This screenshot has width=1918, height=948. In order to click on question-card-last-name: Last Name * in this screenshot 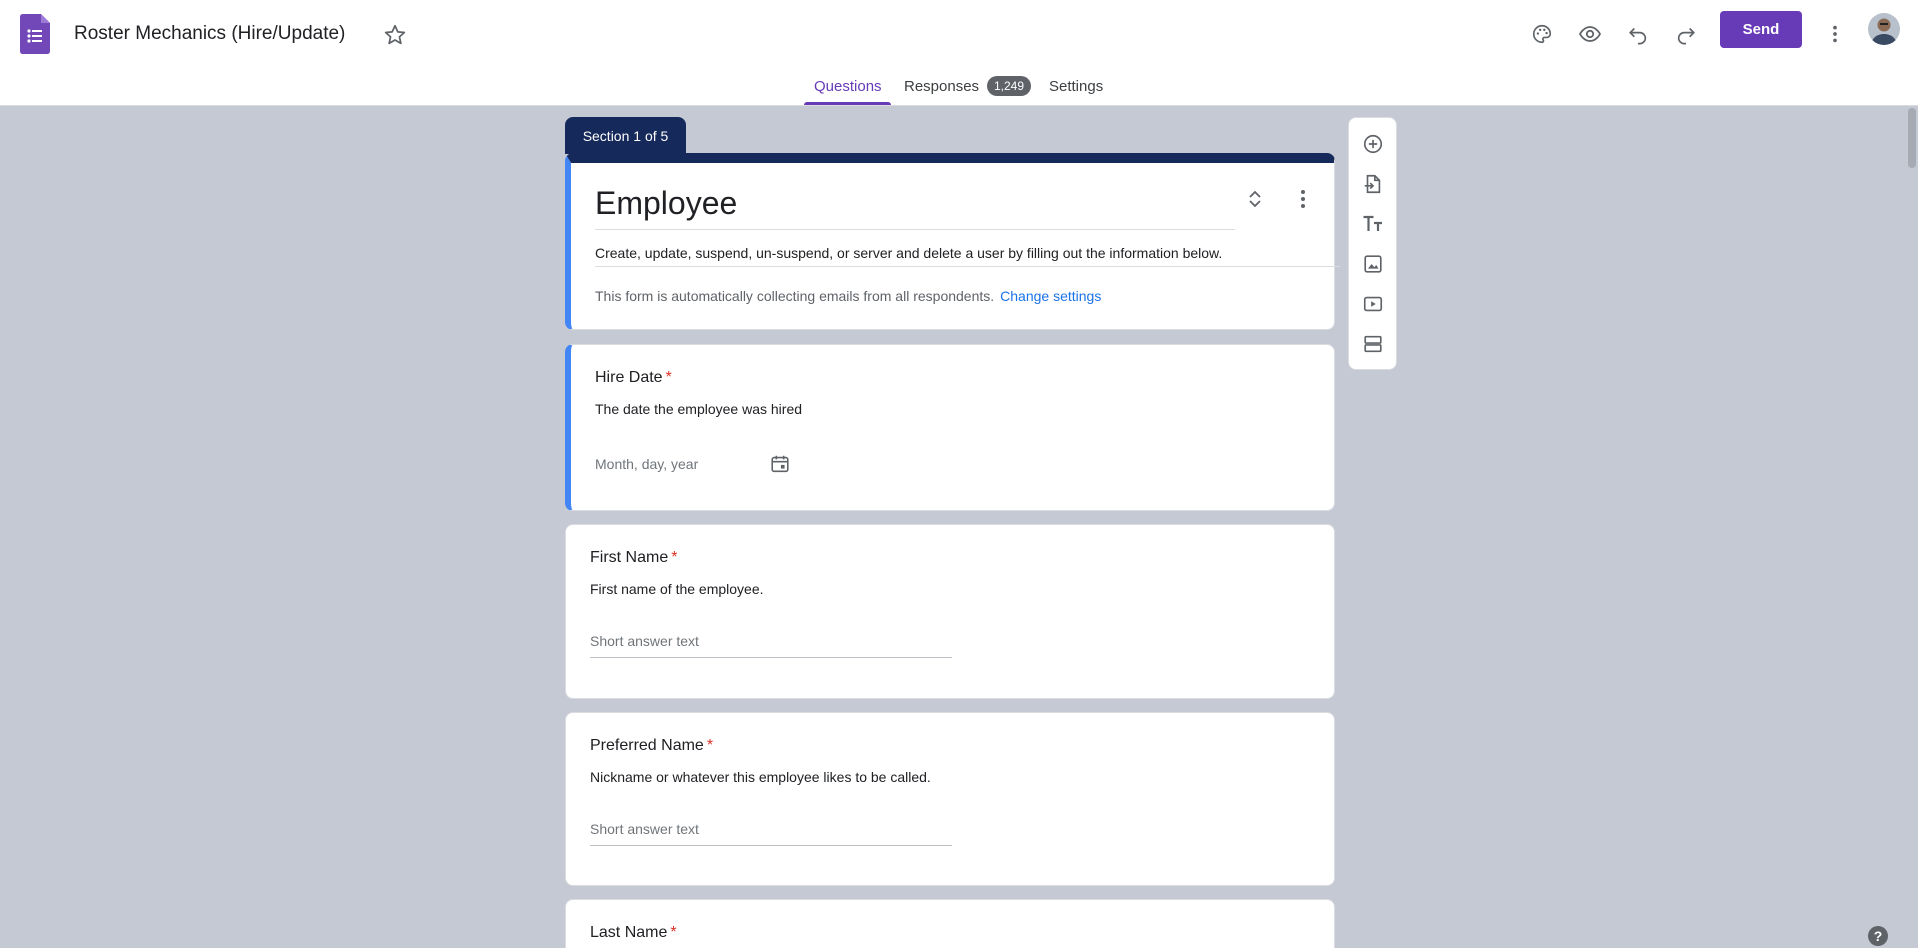, I will do `click(950, 923)`.